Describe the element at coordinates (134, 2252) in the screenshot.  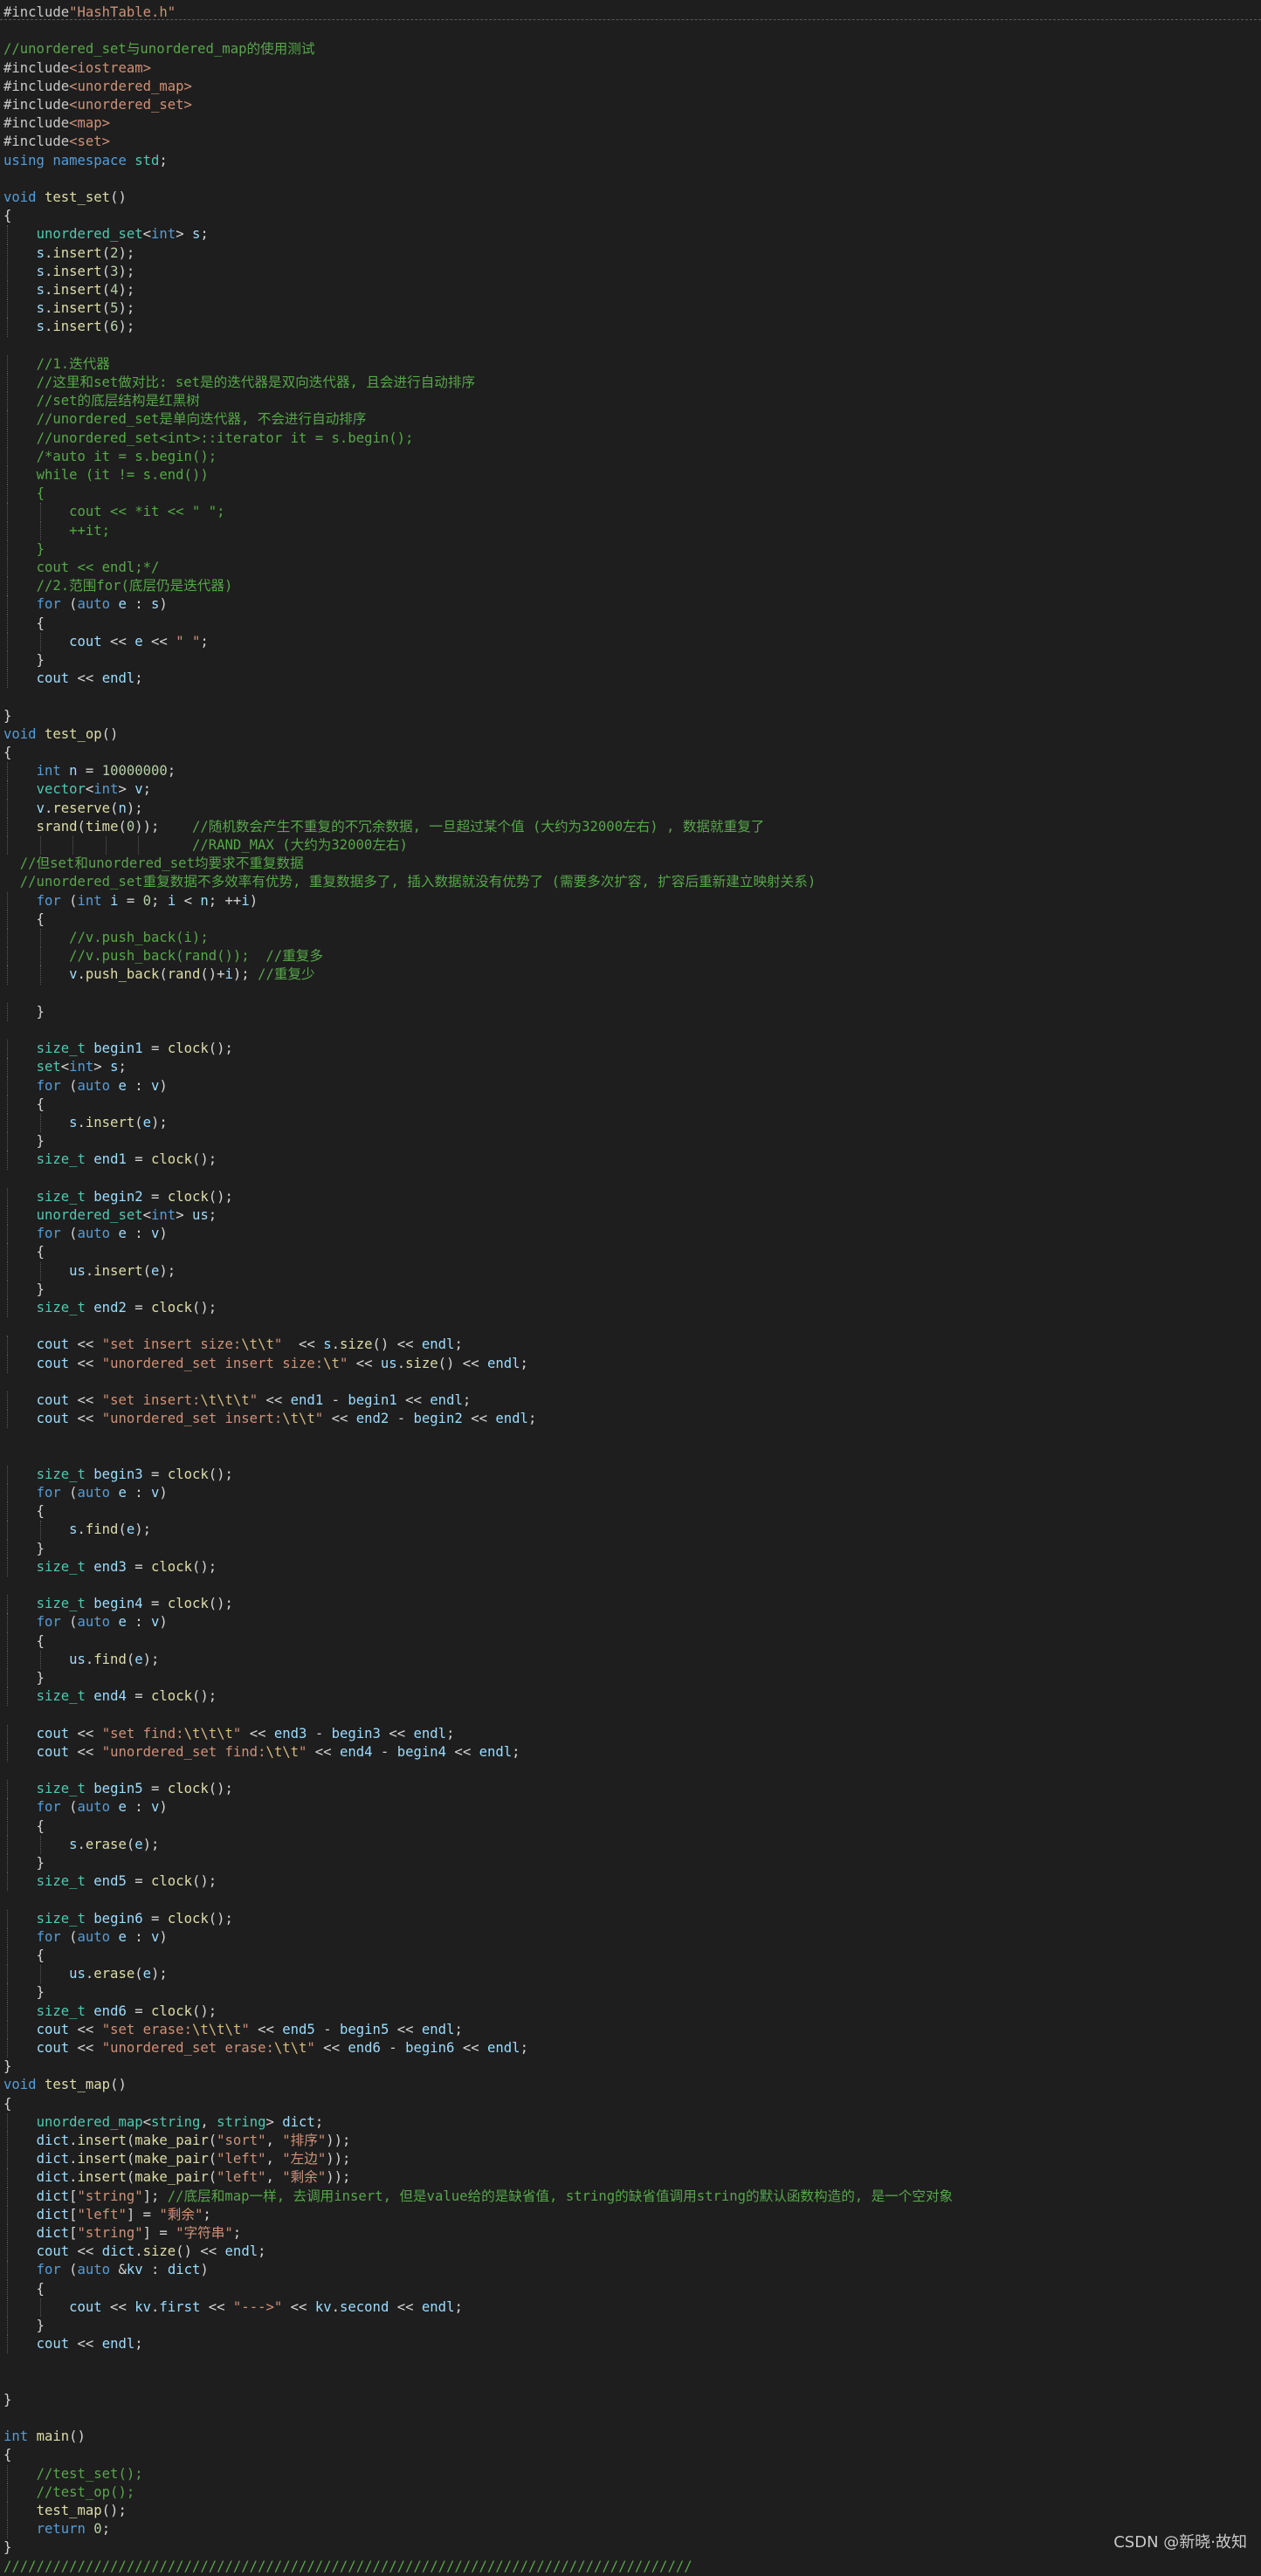
I see `code-text: cout << dict.size() << endl;` at that location.